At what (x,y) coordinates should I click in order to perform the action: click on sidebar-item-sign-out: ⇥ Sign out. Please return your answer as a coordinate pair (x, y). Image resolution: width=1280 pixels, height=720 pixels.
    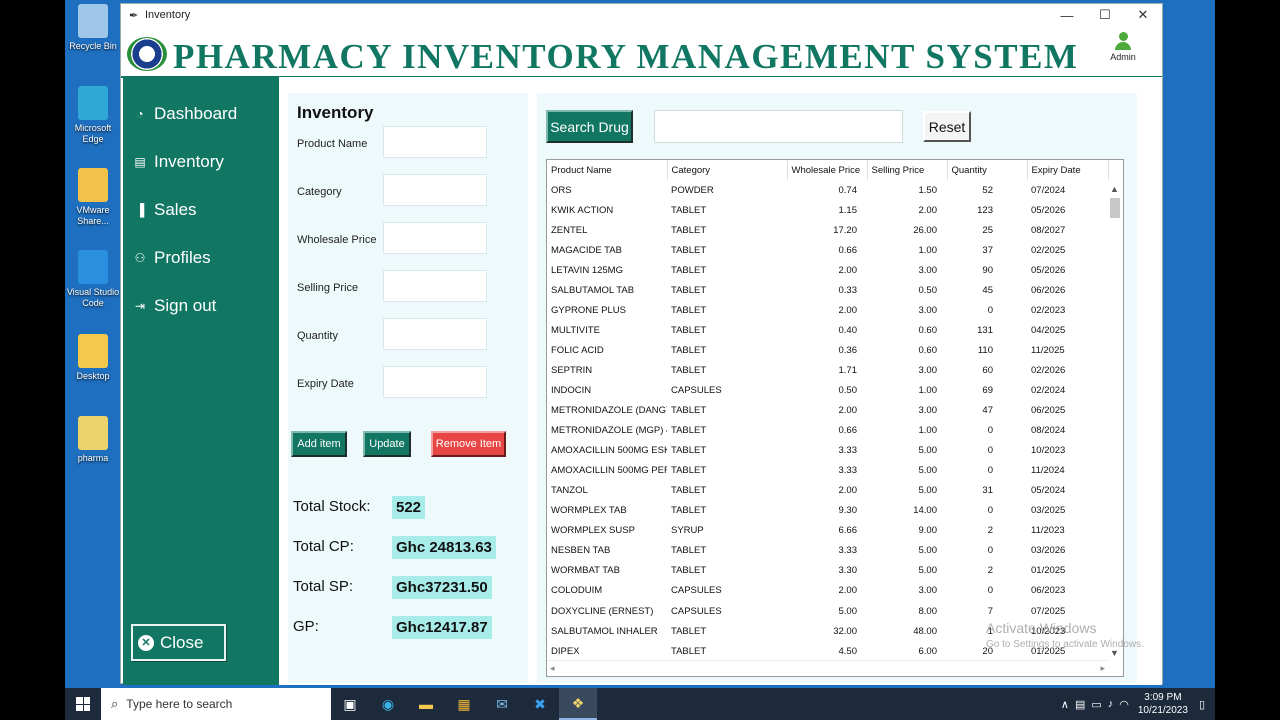
    Looking at the image, I should click on (174, 306).